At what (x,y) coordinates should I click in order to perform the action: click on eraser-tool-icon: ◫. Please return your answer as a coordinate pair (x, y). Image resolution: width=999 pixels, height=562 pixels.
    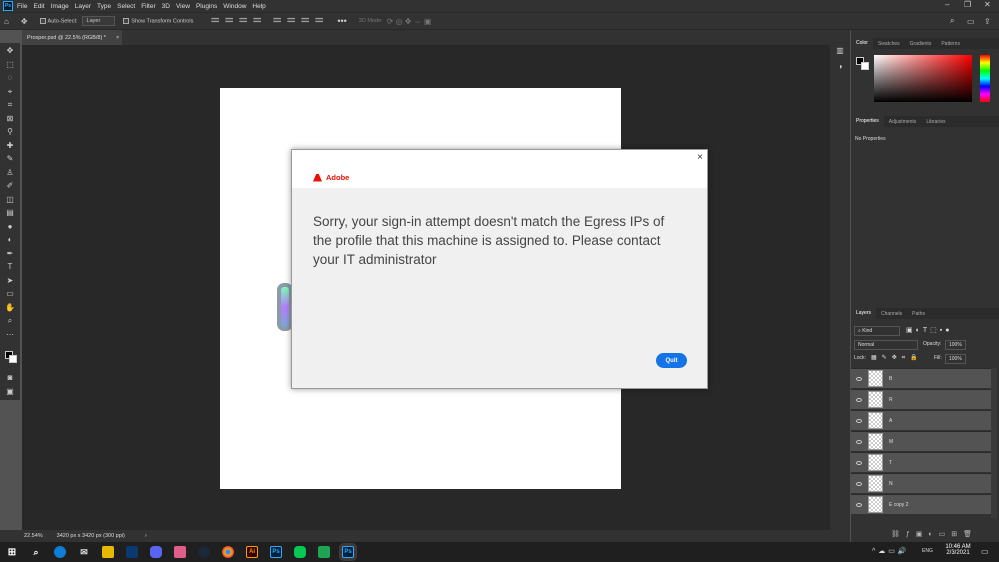
    Looking at the image, I should click on (10, 199).